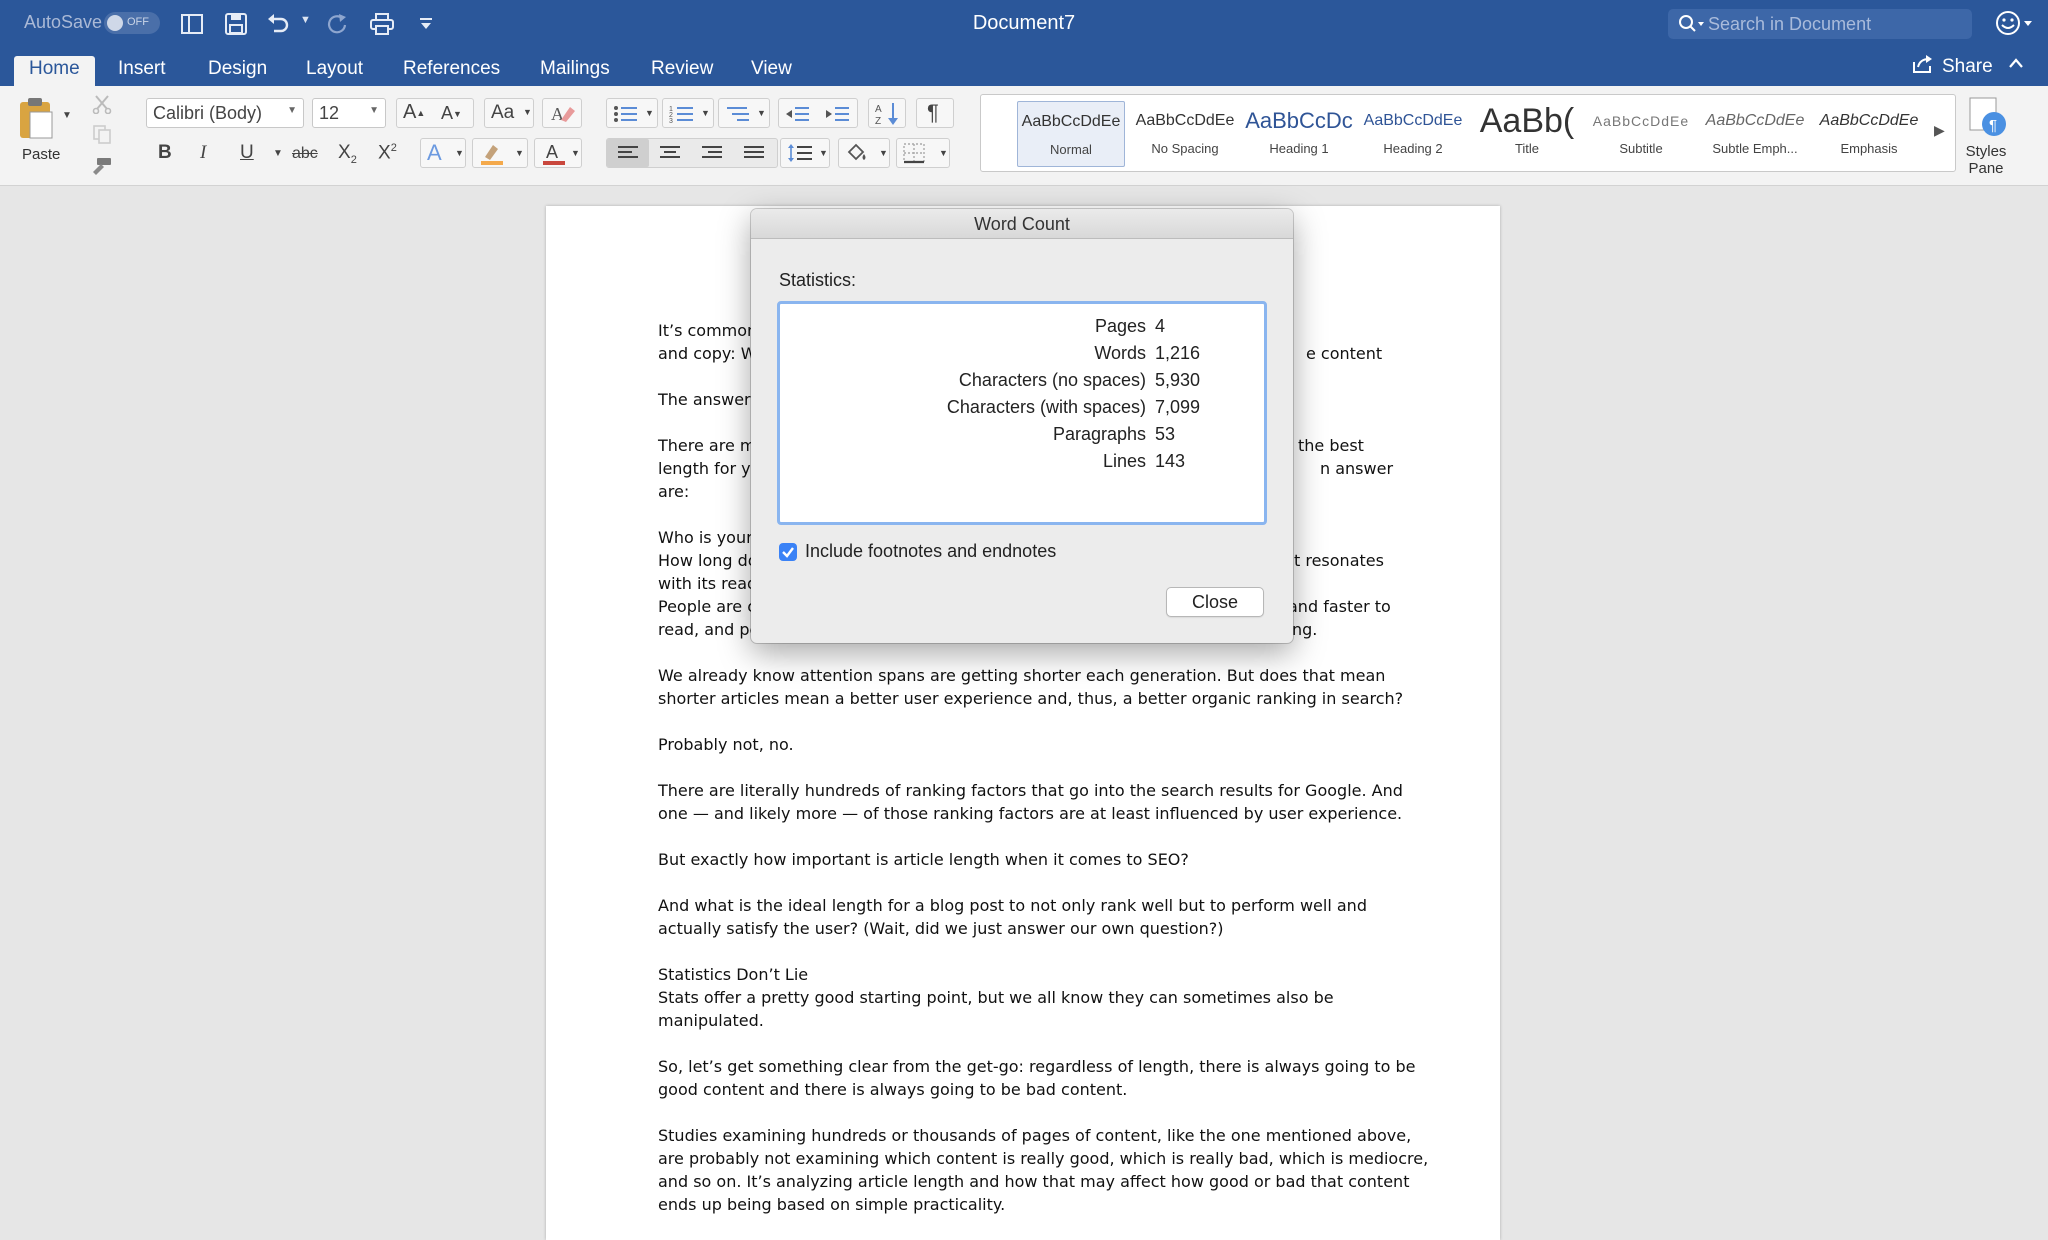  I want to click on copy-icon, so click(102, 134).